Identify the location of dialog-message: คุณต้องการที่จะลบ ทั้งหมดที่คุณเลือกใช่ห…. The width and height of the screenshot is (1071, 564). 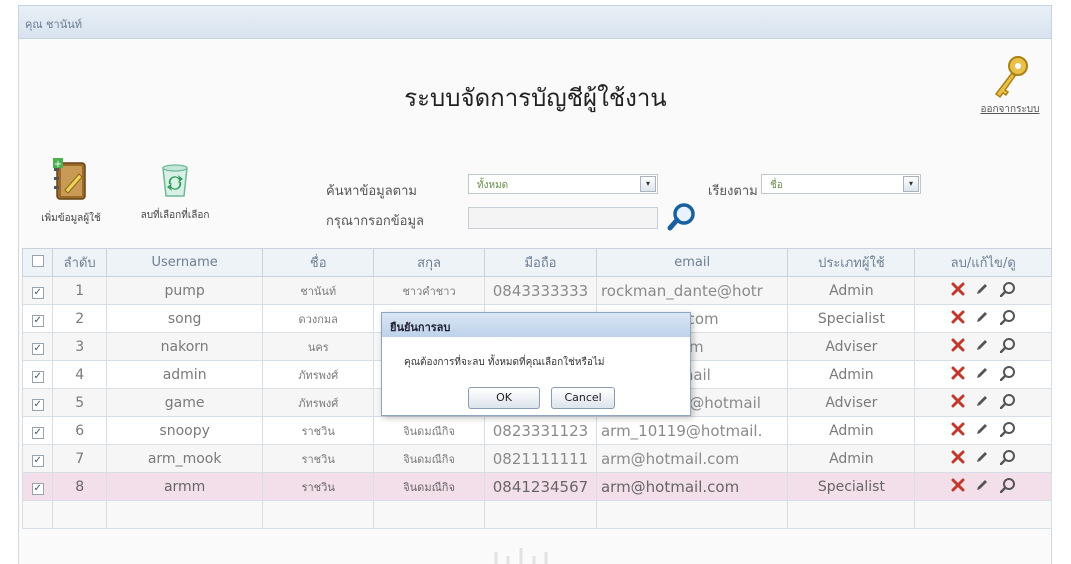
(504, 362).